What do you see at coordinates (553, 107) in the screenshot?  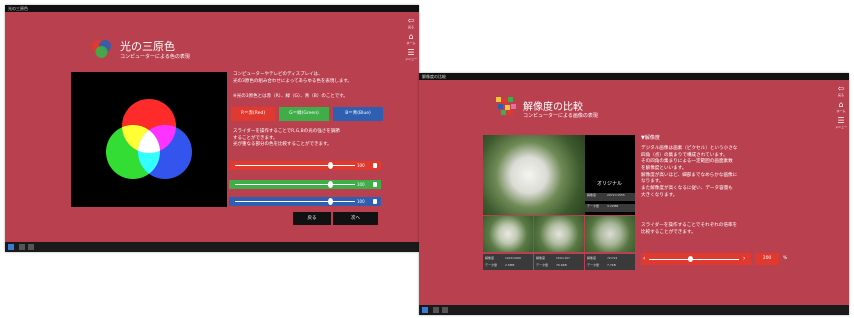 I see `page-title: 解像度の比較` at bounding box center [553, 107].